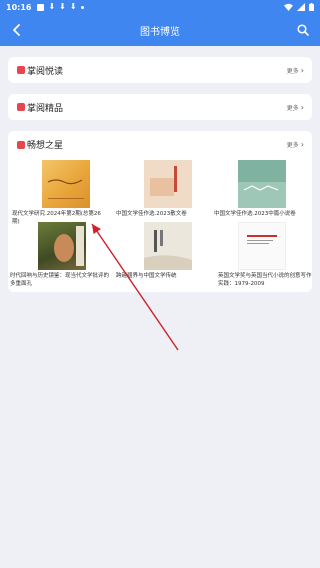  I want to click on app-bar: 图书博览, so click(160, 30).